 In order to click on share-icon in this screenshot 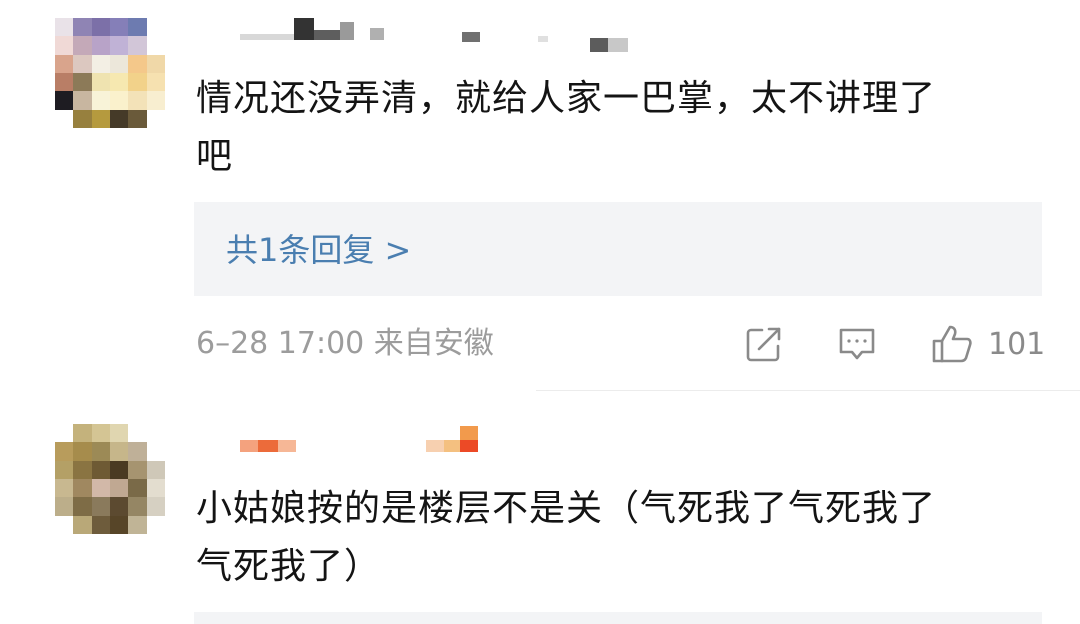, I will do `click(764, 344)`.